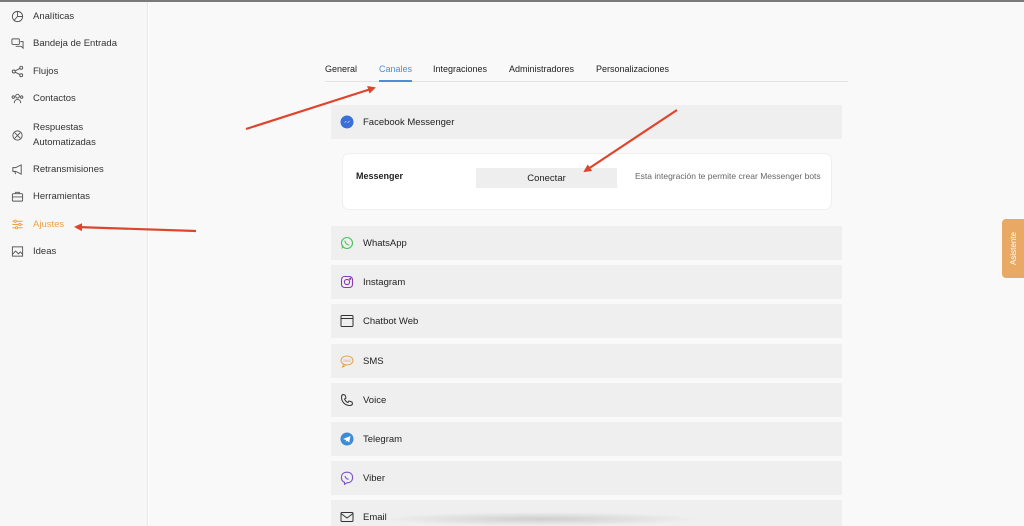 The height and width of the screenshot is (526, 1024). I want to click on messenger-card-title: Messenger, so click(380, 176).